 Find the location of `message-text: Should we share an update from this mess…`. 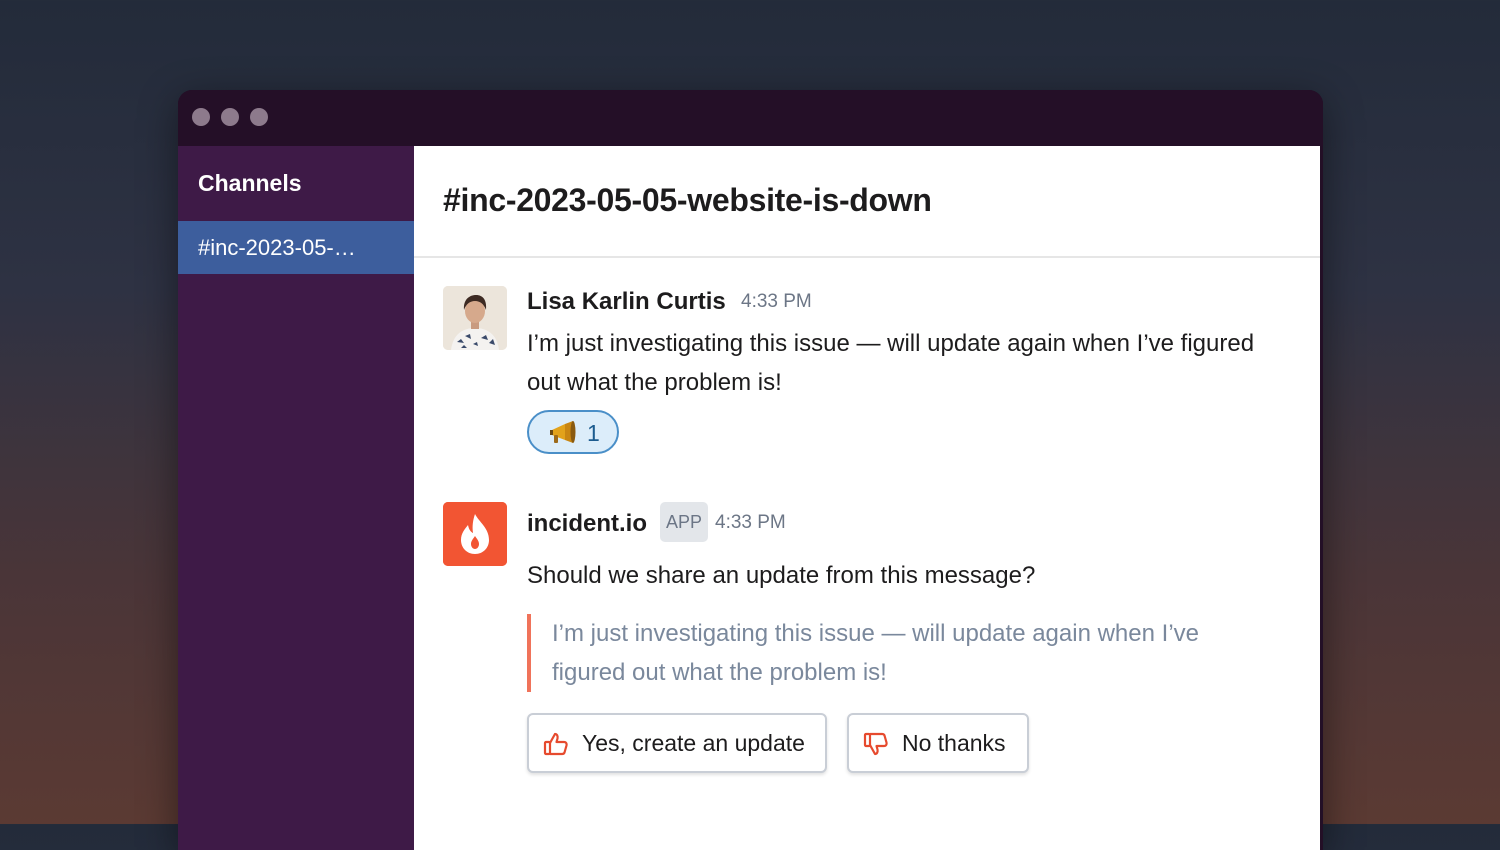

message-text: Should we share an update from this mess… is located at coordinates (781, 575).